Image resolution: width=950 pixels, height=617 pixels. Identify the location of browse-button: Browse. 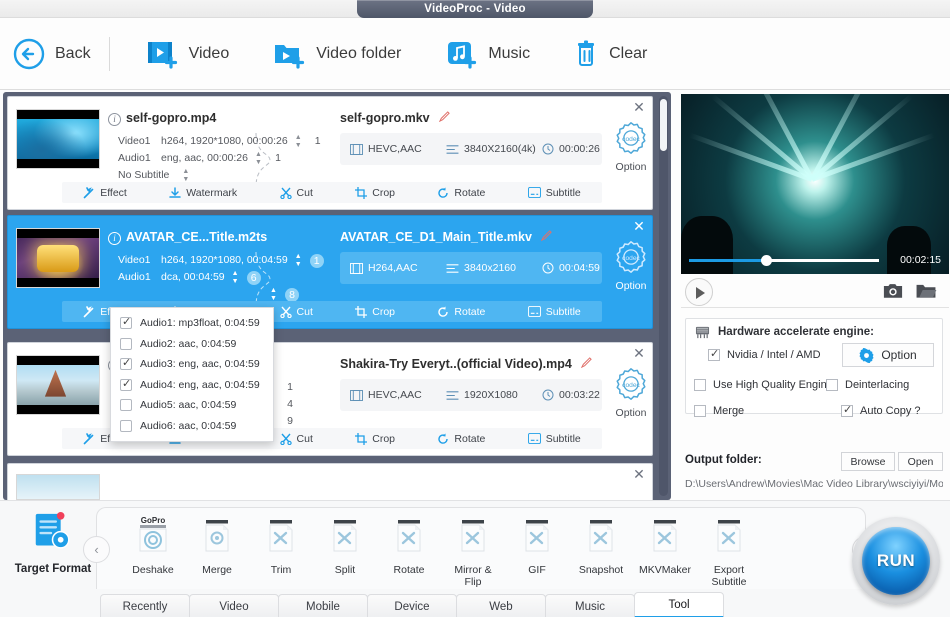
(868, 461).